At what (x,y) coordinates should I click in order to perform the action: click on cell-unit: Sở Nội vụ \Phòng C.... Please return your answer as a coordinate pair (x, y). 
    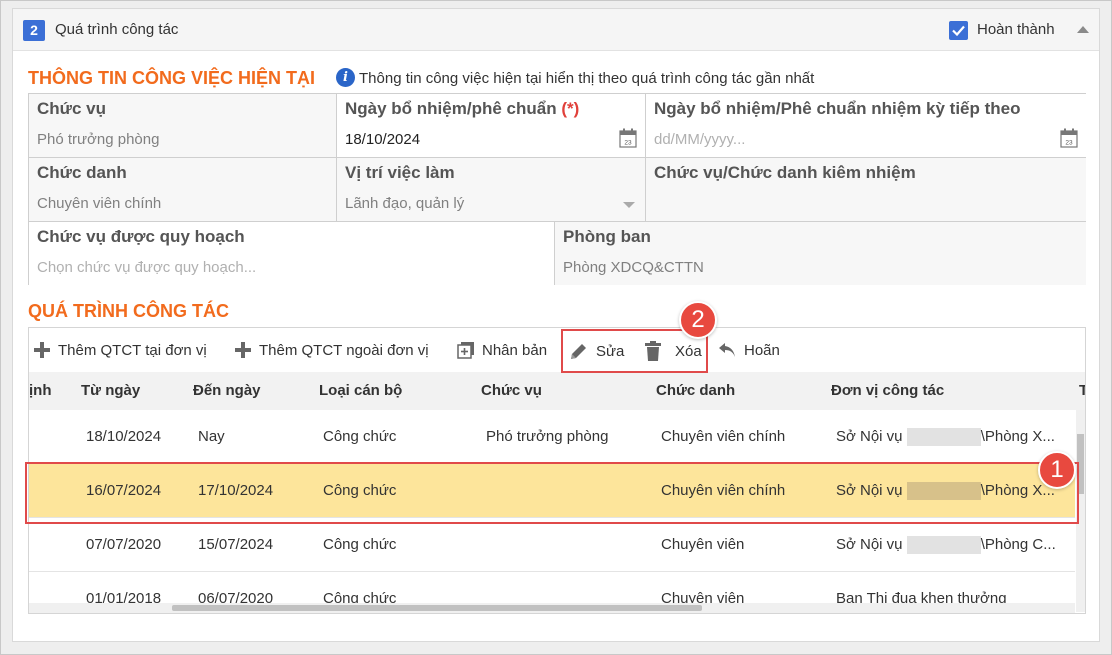
    Looking at the image, I should click on (946, 545).